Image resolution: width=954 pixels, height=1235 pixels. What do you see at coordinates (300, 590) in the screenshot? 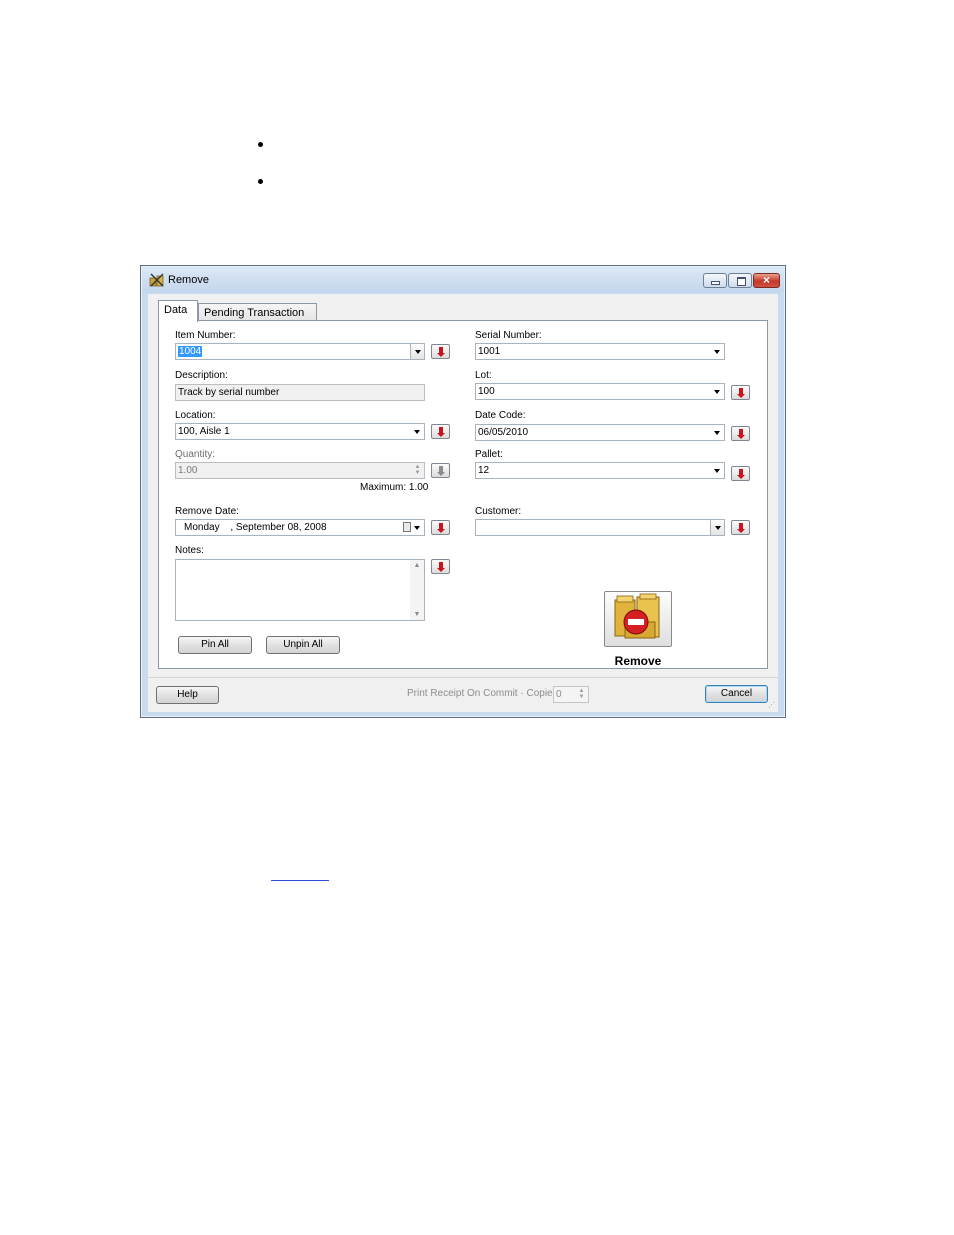
I see `notes-textarea: ▲ ▼` at bounding box center [300, 590].